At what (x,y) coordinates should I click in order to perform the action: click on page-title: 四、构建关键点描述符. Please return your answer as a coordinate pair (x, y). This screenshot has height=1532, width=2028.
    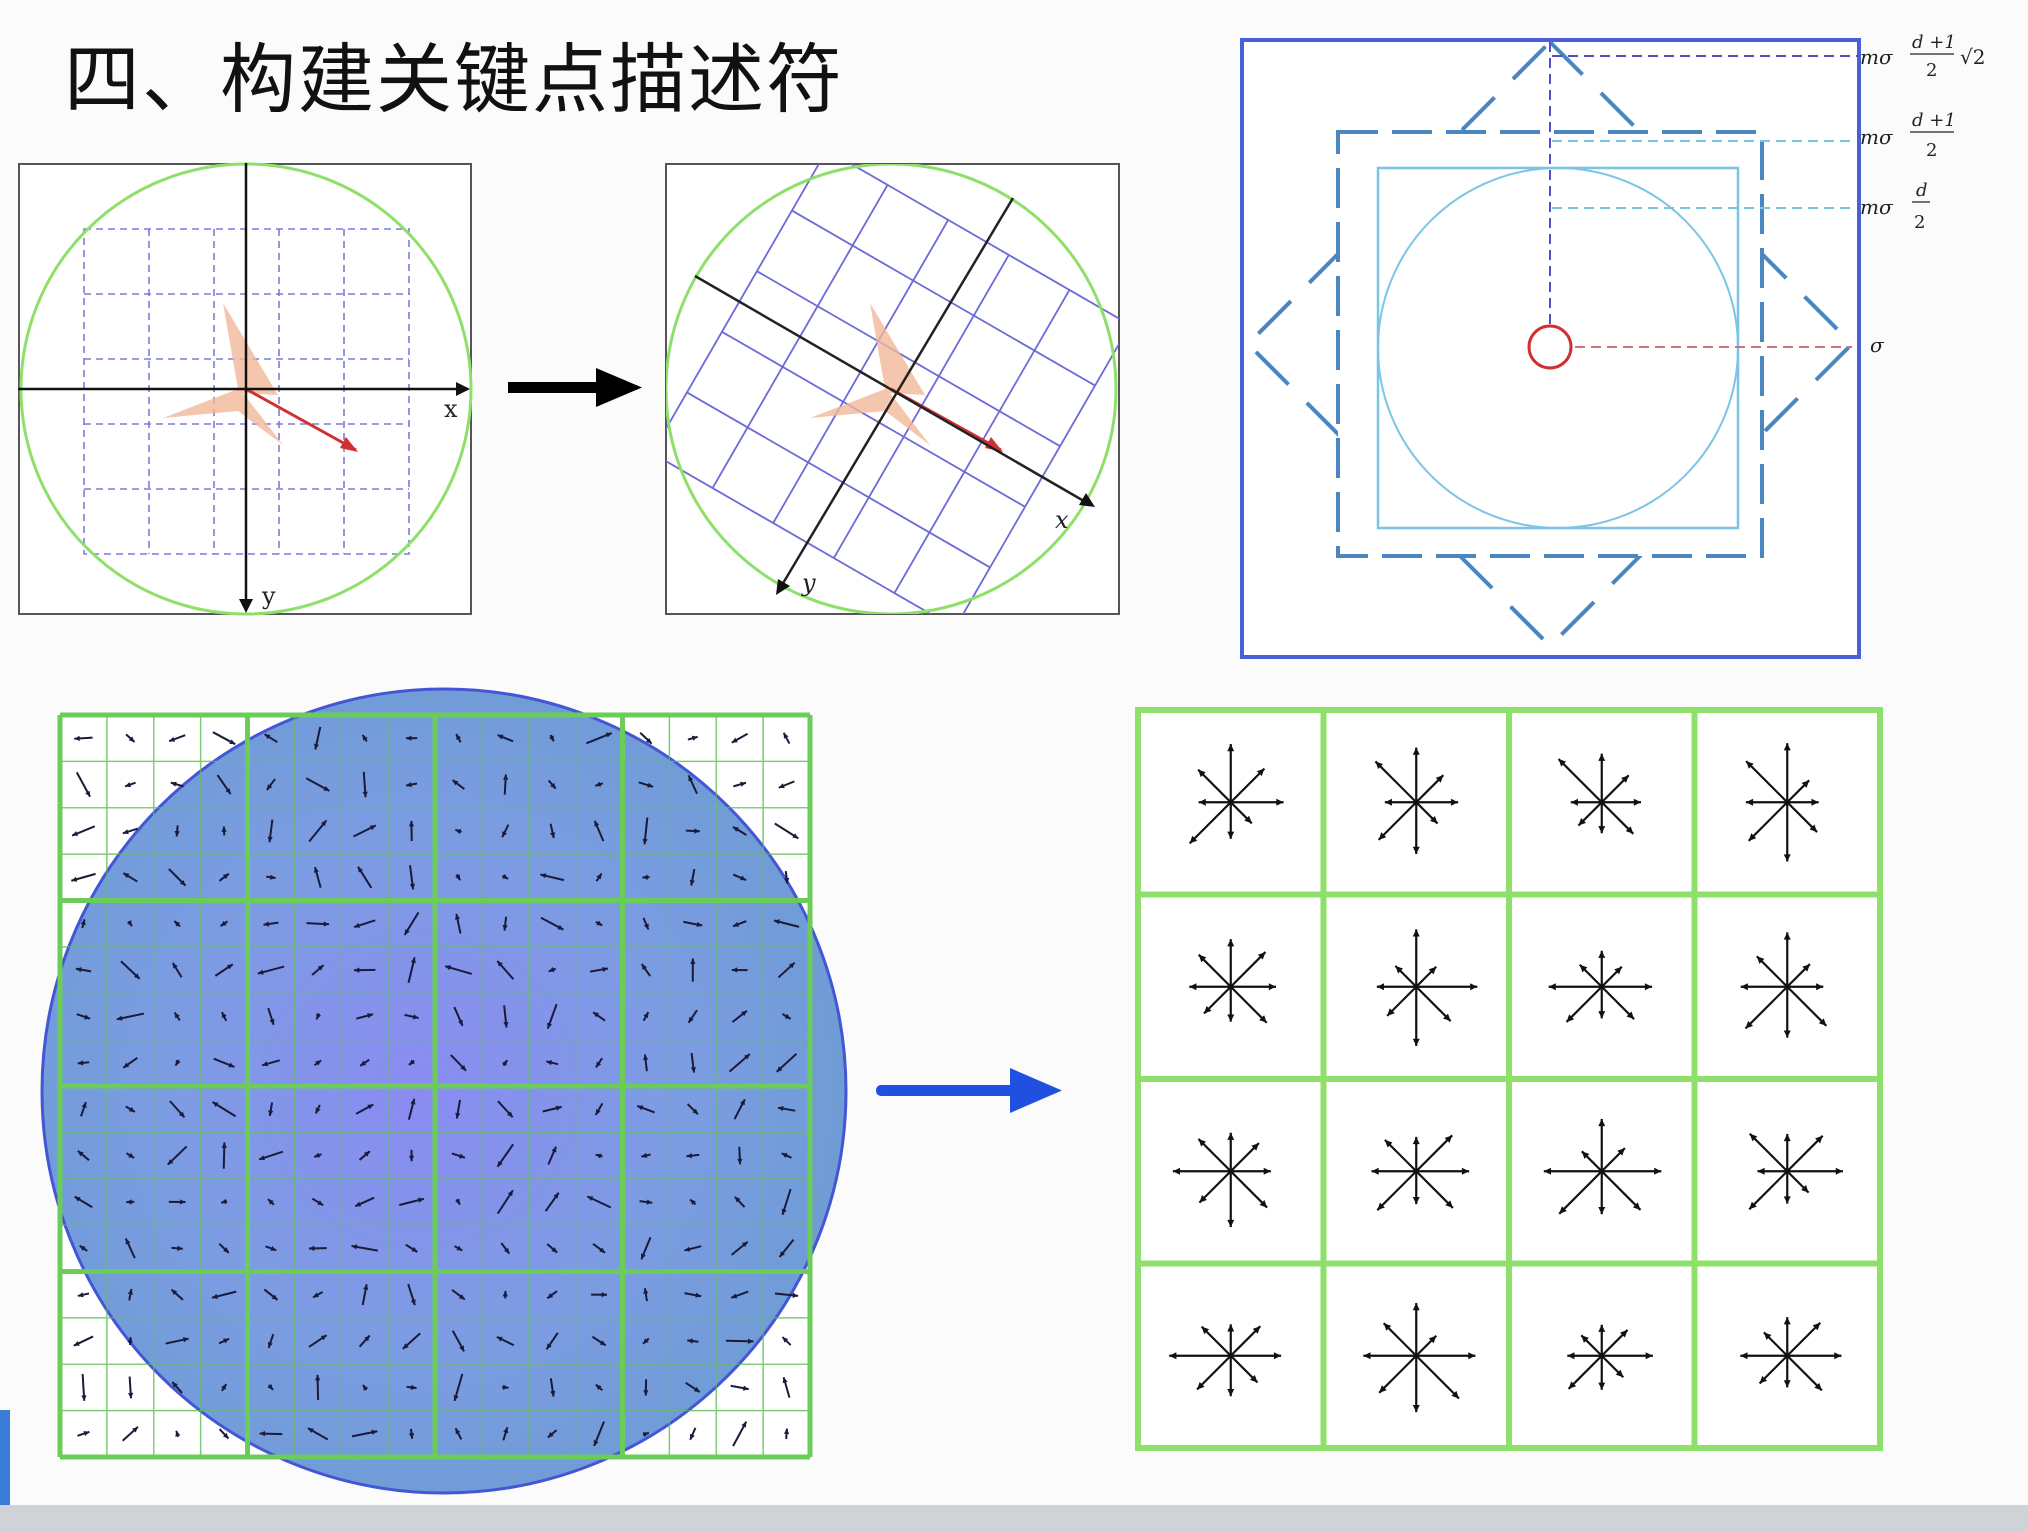
    Looking at the image, I should click on (454, 79).